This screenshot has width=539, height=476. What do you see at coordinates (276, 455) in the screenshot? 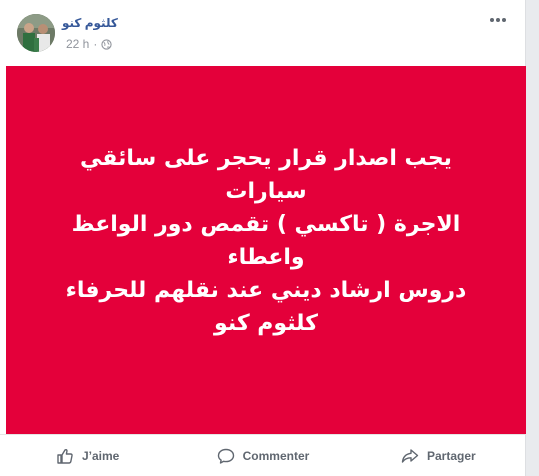
I see `comment-label: Commenter` at bounding box center [276, 455].